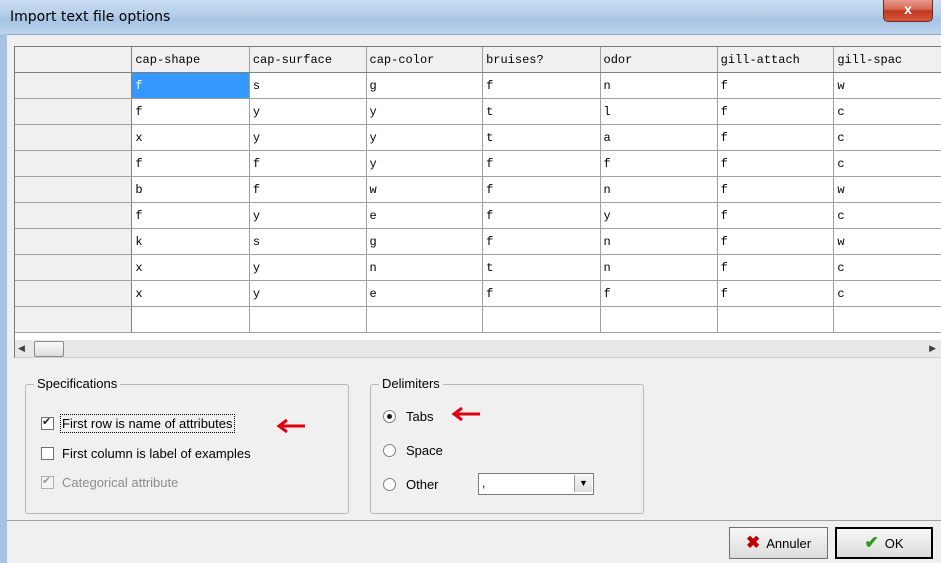 The height and width of the screenshot is (563, 941). Describe the element at coordinates (477, 349) in the screenshot. I see `horizontal-scrollbar: ◀ ▶` at that location.